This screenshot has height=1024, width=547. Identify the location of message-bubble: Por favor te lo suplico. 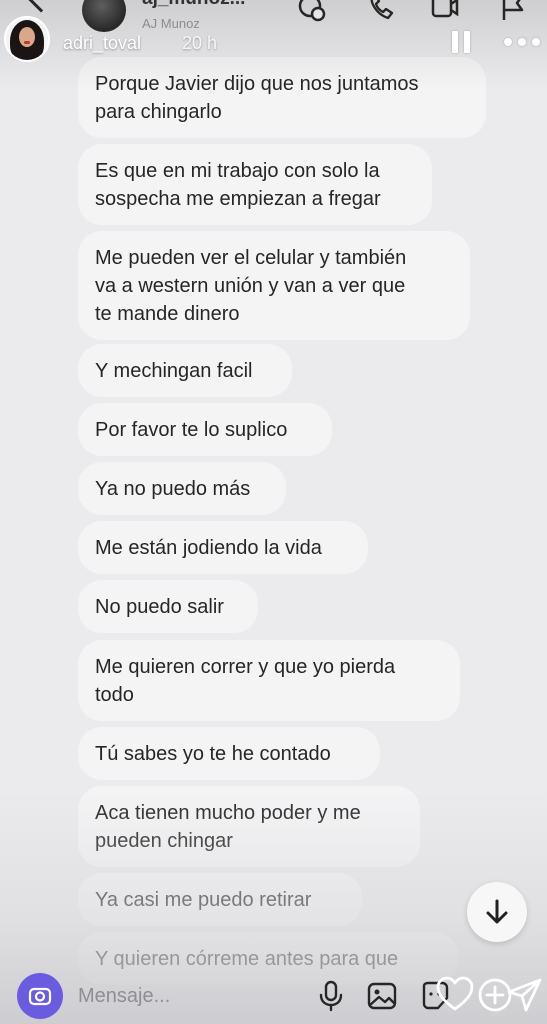
(205, 429).